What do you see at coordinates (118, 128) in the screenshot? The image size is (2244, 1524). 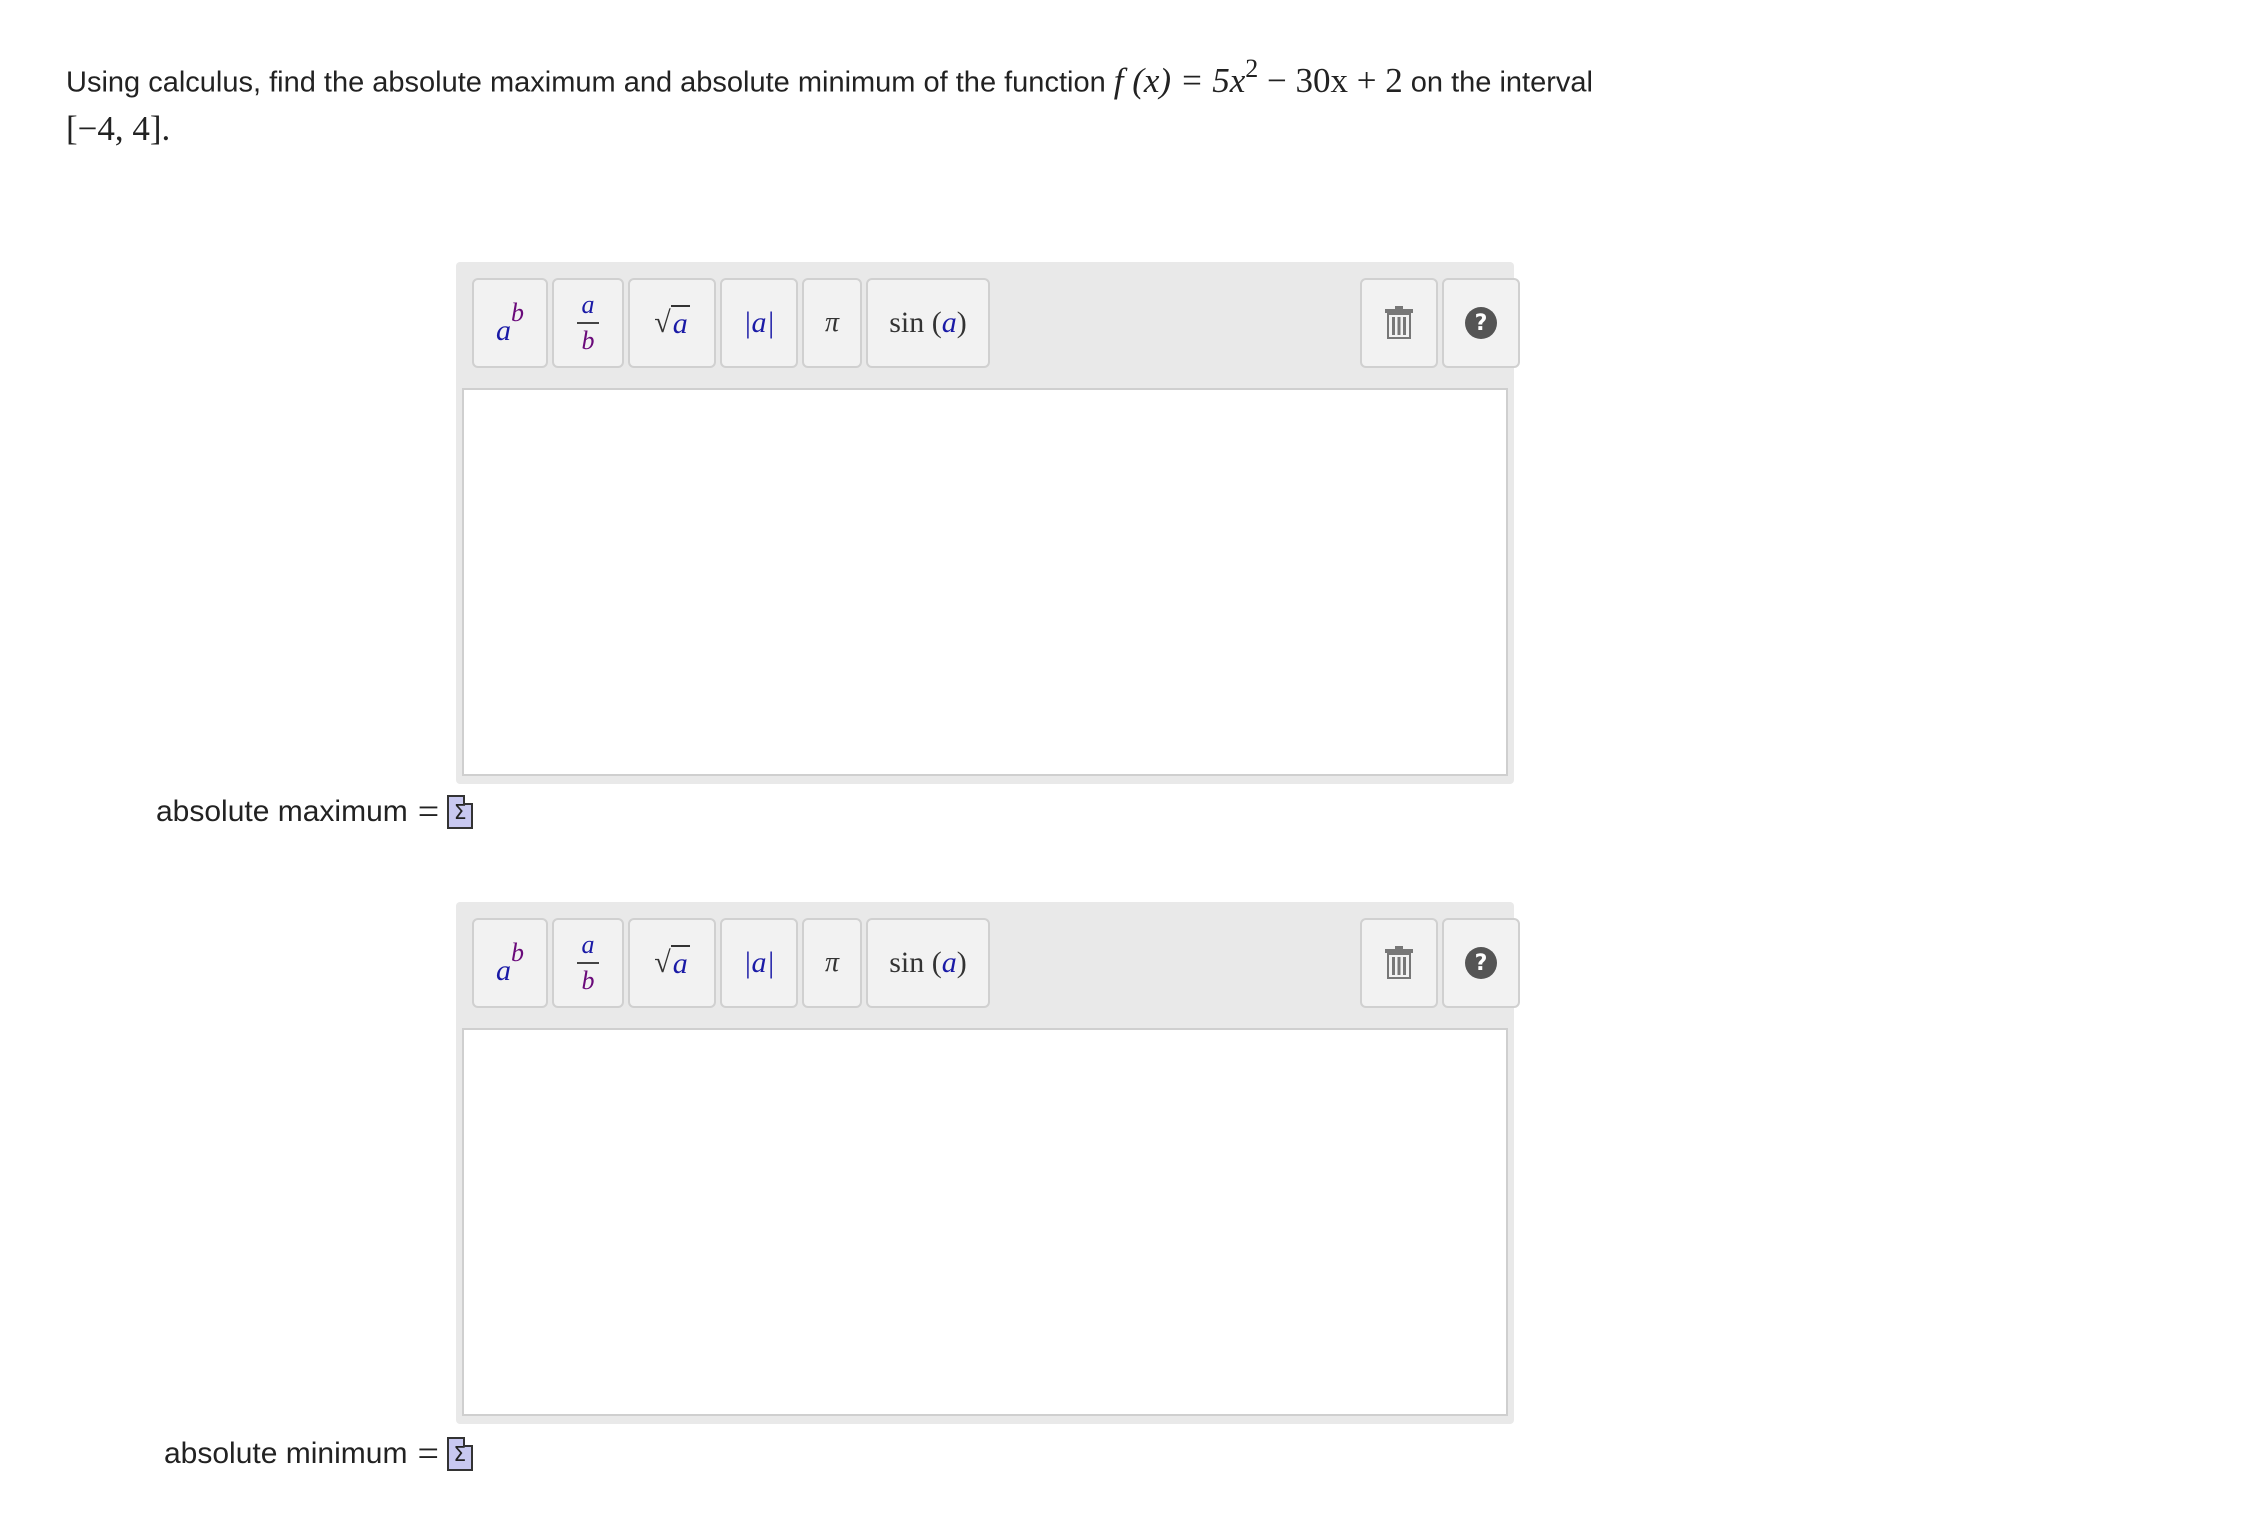 I see `interval-value: [−4, 4].` at bounding box center [118, 128].